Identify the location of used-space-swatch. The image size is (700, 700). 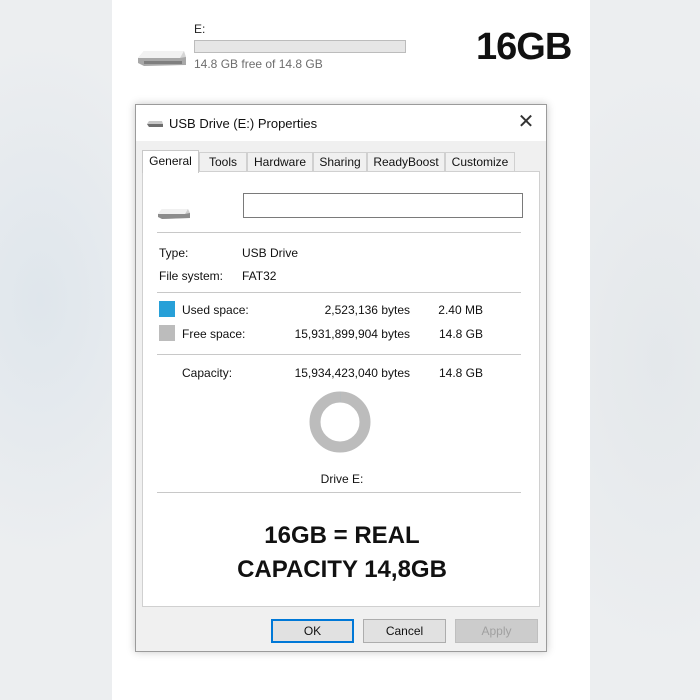
(167, 309).